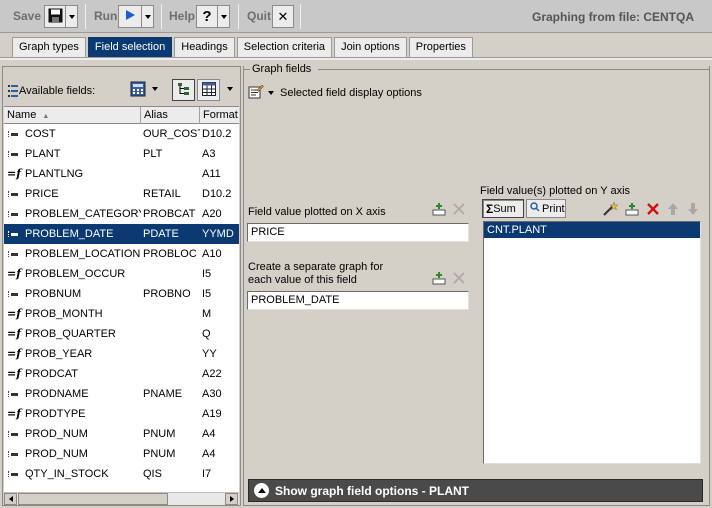 The width and height of the screenshot is (712, 508). Describe the element at coordinates (693, 210) in the screenshot. I see `move-down-button` at that location.